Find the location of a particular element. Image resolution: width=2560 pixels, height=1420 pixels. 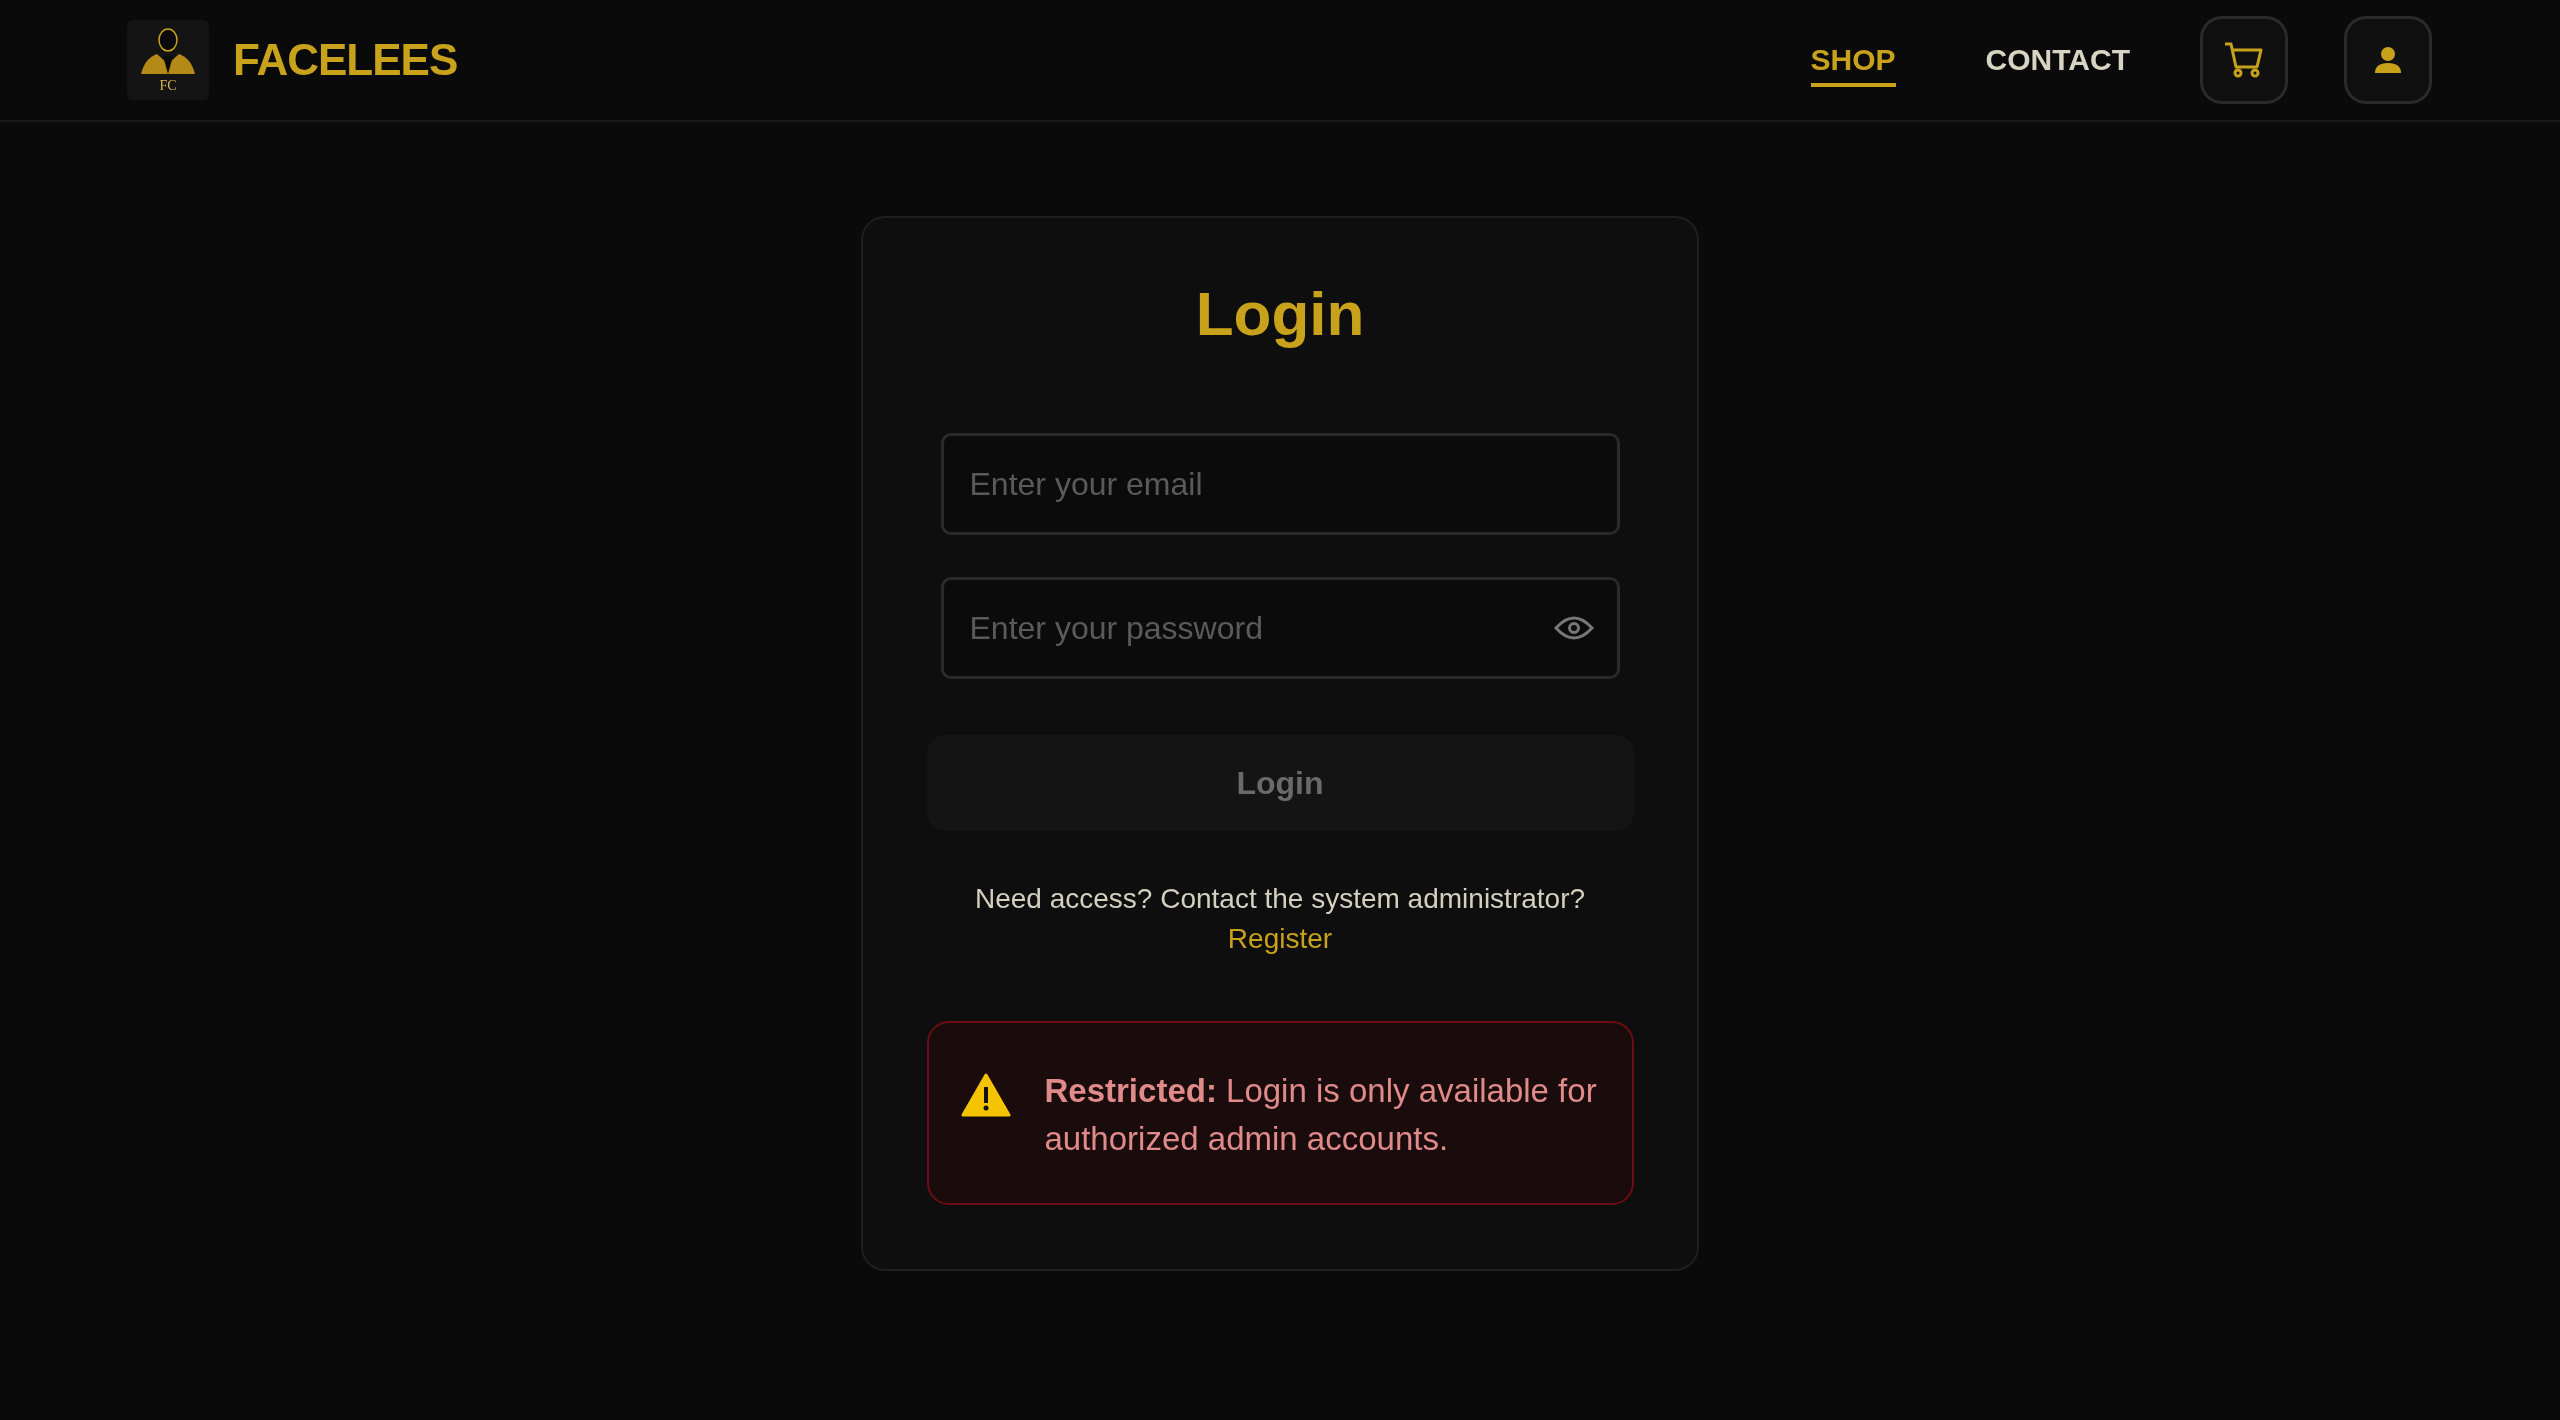

nav-link: CONTACT is located at coordinates (2057, 65).